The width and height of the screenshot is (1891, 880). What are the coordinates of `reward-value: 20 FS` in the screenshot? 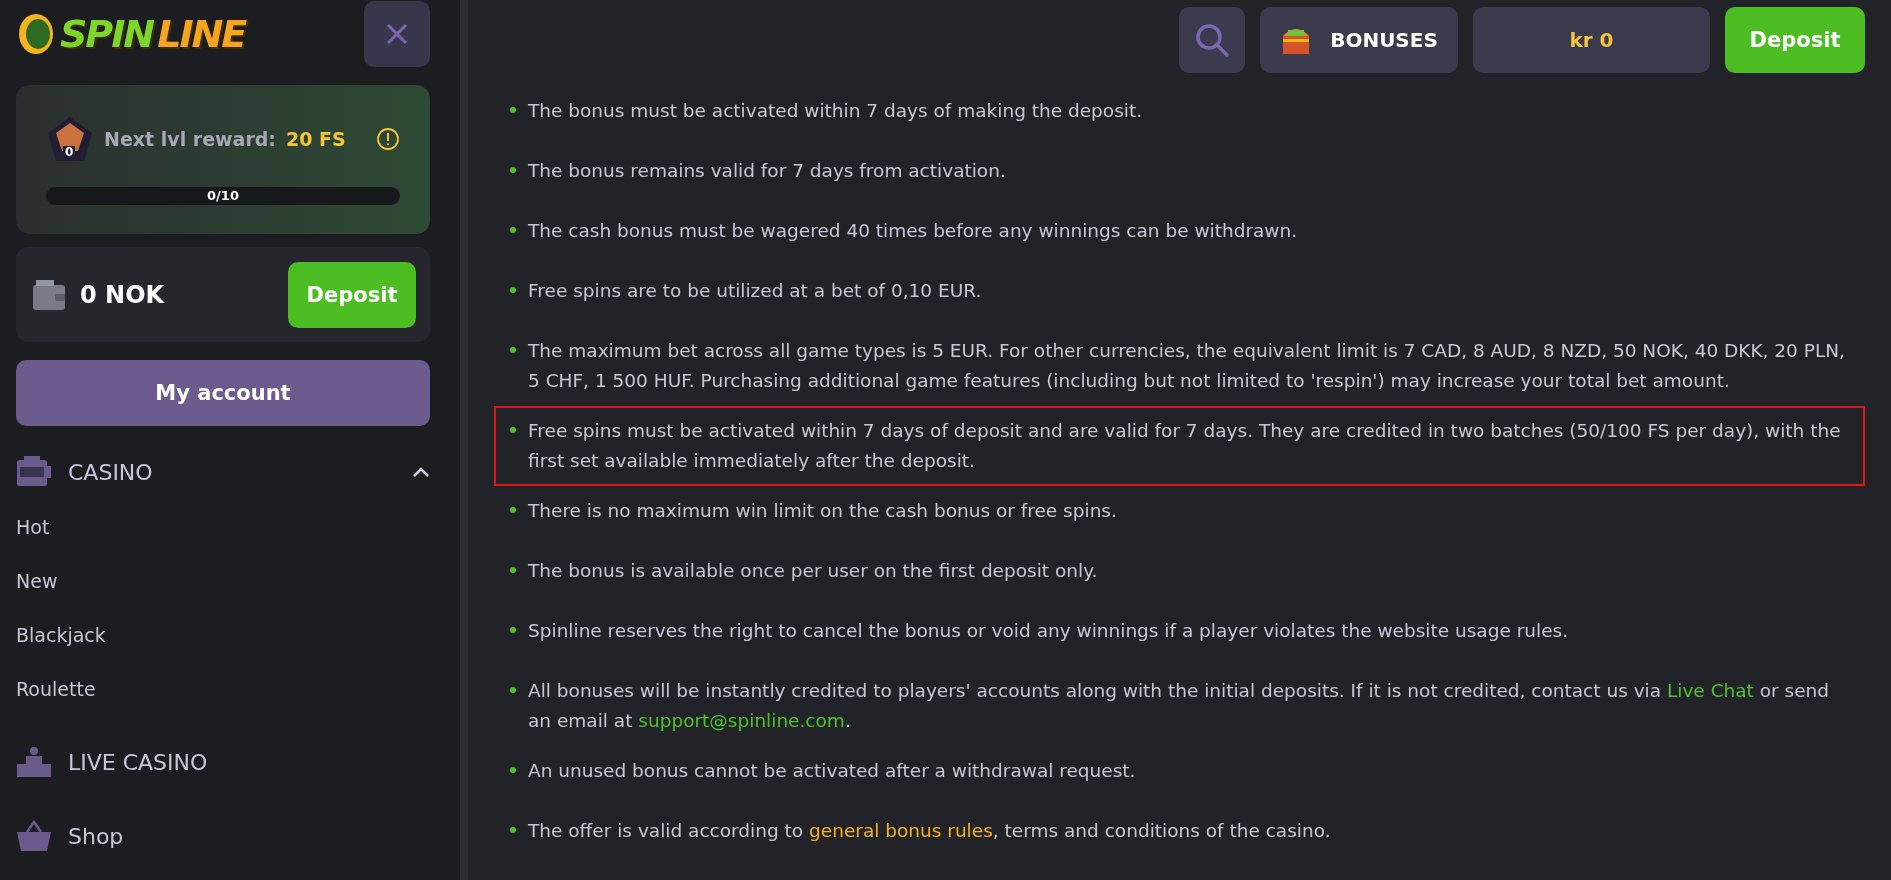 It's located at (315, 139).